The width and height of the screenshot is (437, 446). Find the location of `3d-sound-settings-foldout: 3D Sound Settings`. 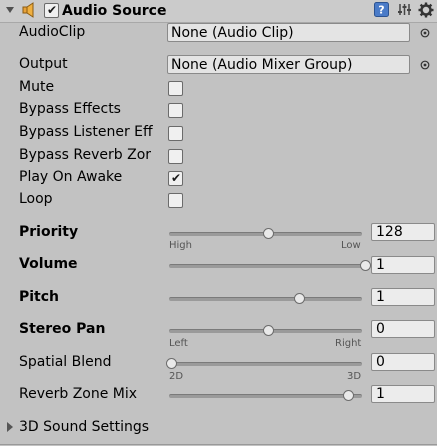

3d-sound-settings-foldout: 3D Sound Settings is located at coordinates (84, 427).